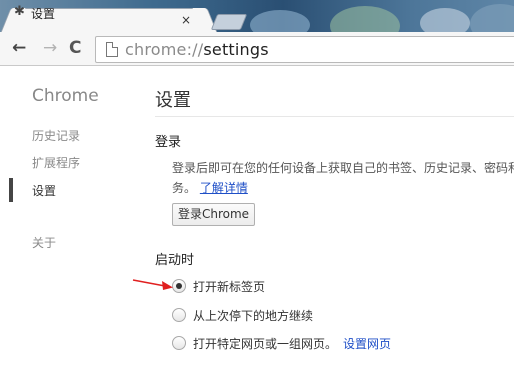 Image resolution: width=514 pixels, height=365 pixels. Describe the element at coordinates (75, 48) in the screenshot. I see `reload-icon: C` at that location.